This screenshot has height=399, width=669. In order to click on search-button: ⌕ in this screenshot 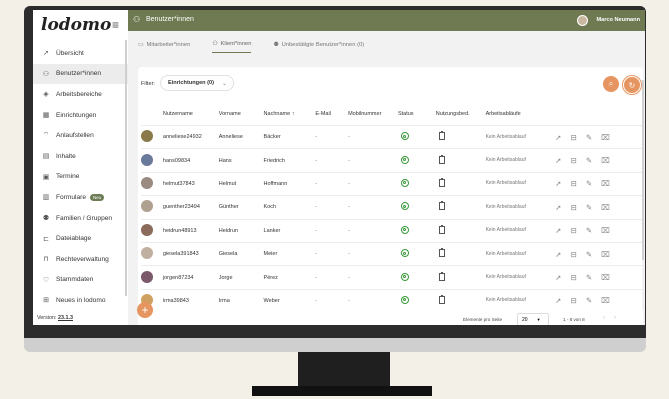, I will do `click(611, 84)`.